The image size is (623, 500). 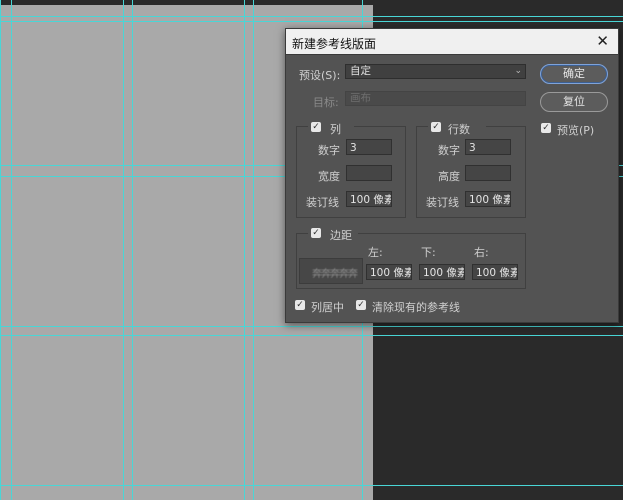 I want to click on margin-header: ✓ 边距, so click(x=333, y=233).